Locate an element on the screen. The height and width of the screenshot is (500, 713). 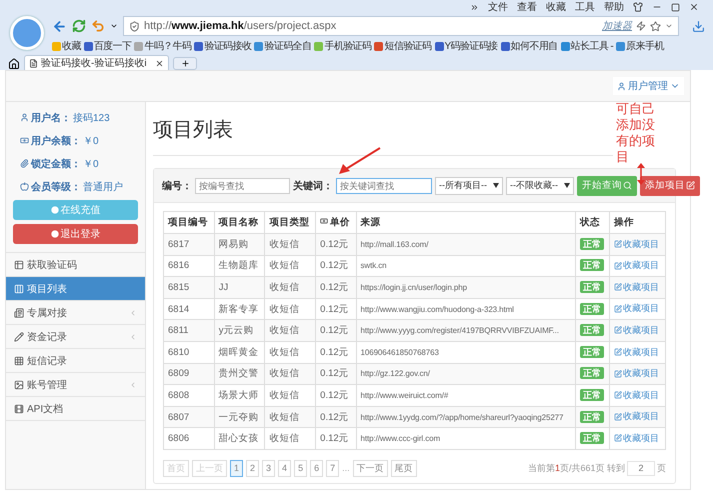
sidebar-item: 资金记录 is located at coordinates (75, 336).